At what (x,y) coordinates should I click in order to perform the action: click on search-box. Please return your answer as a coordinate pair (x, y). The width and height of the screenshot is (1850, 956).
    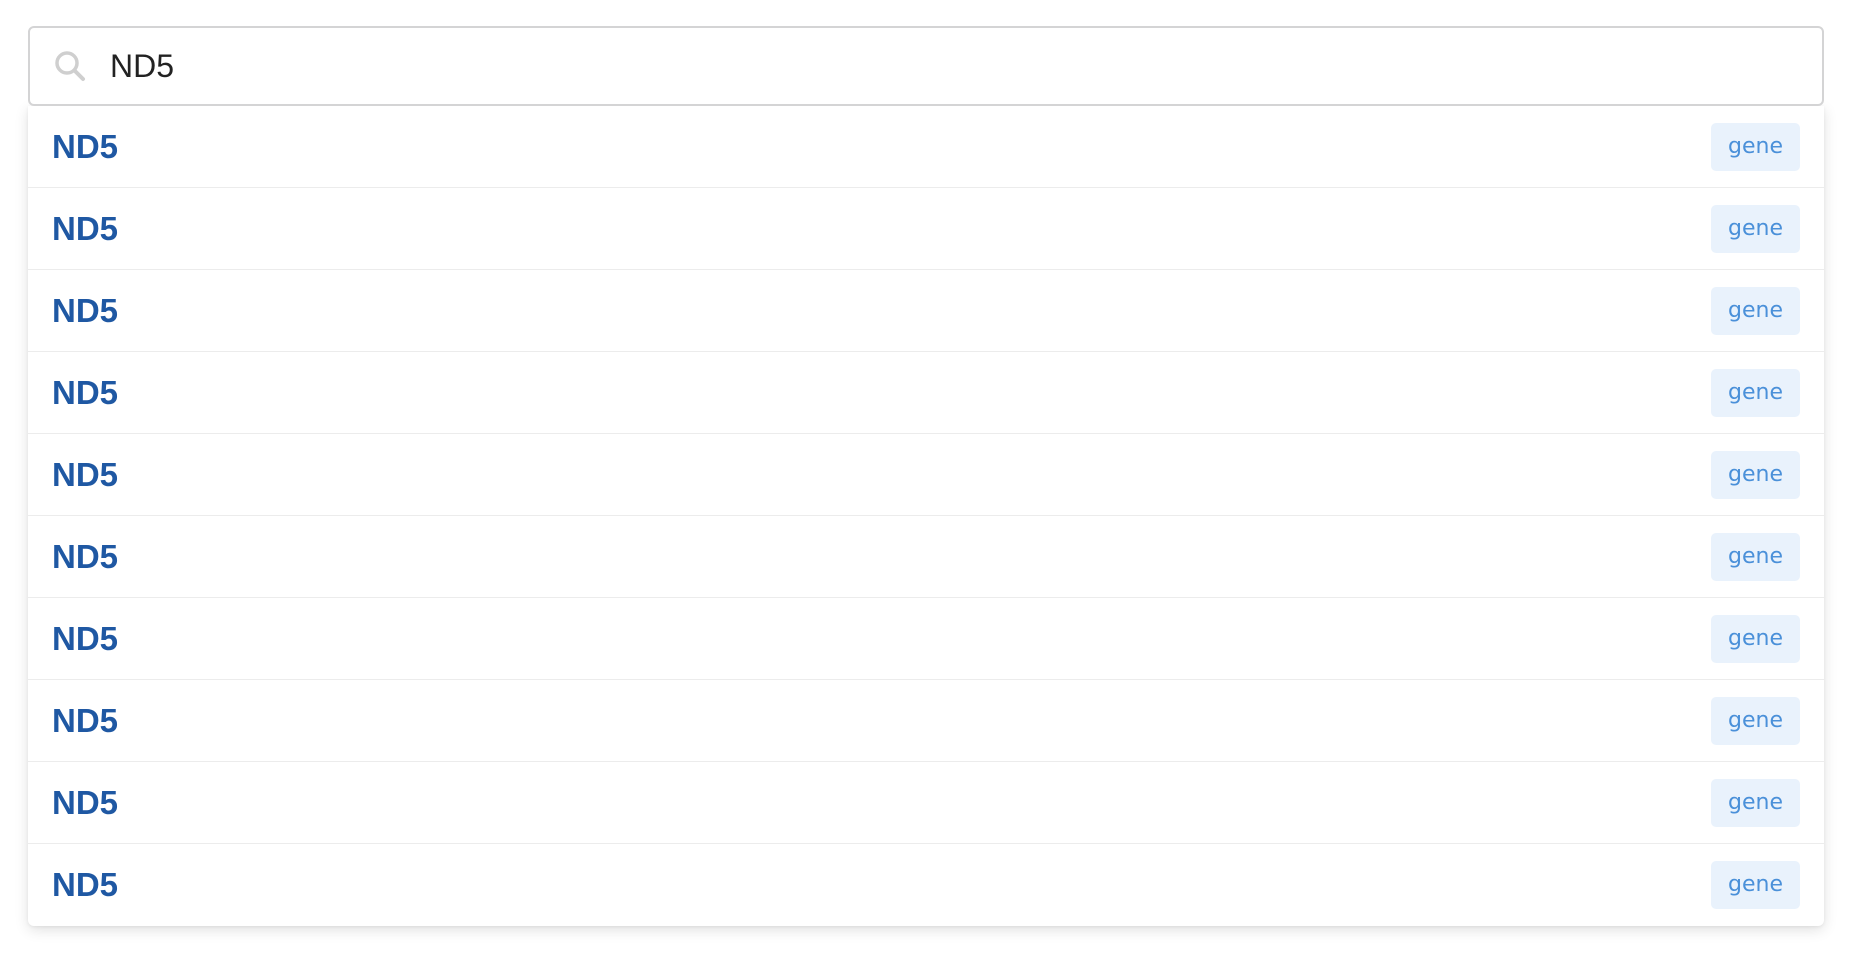
    Looking at the image, I should click on (926, 66).